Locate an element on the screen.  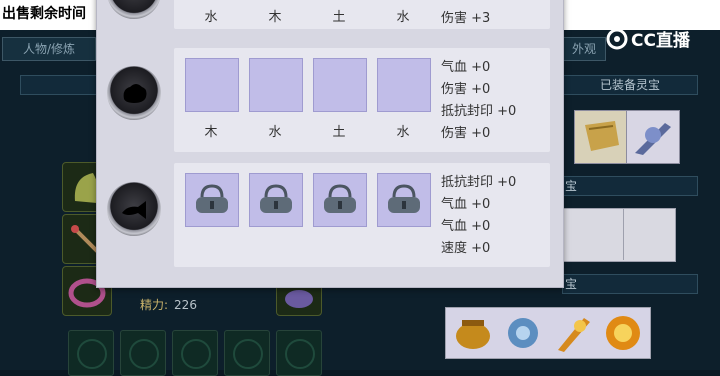
treasure-item-sword is located at coordinates (653, 137).